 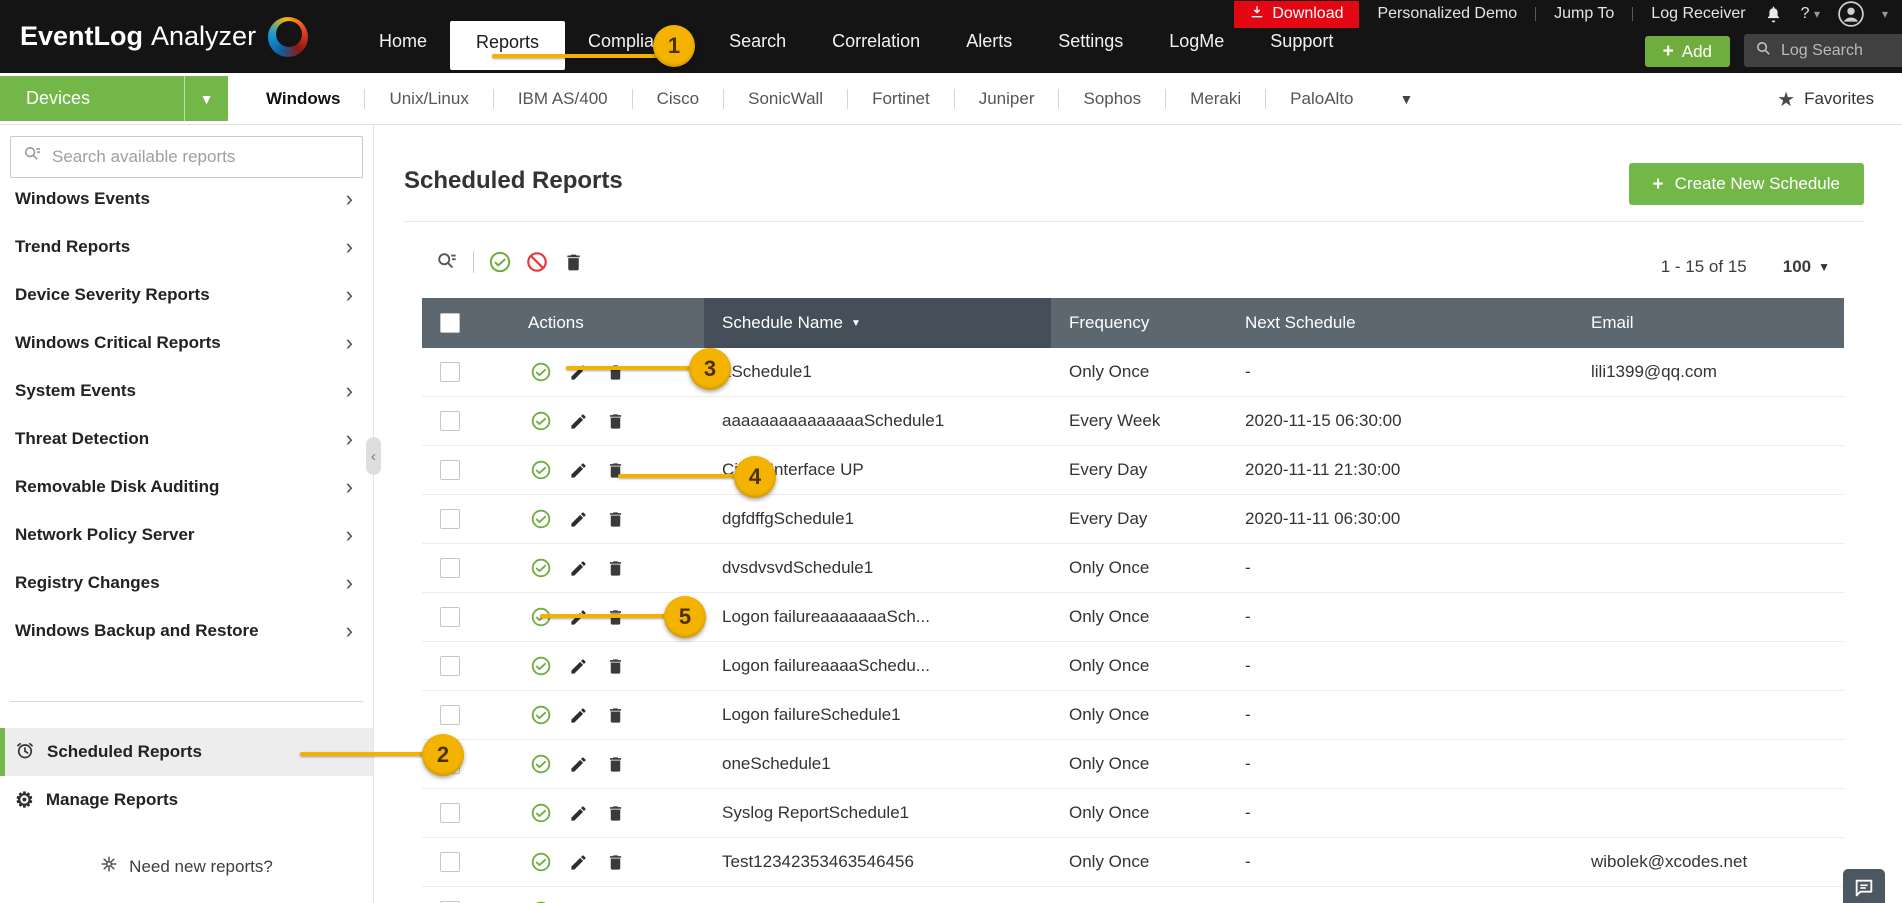 What do you see at coordinates (877, 519) in the screenshot?
I see `schedule-name: dgfdffgSchedule1` at bounding box center [877, 519].